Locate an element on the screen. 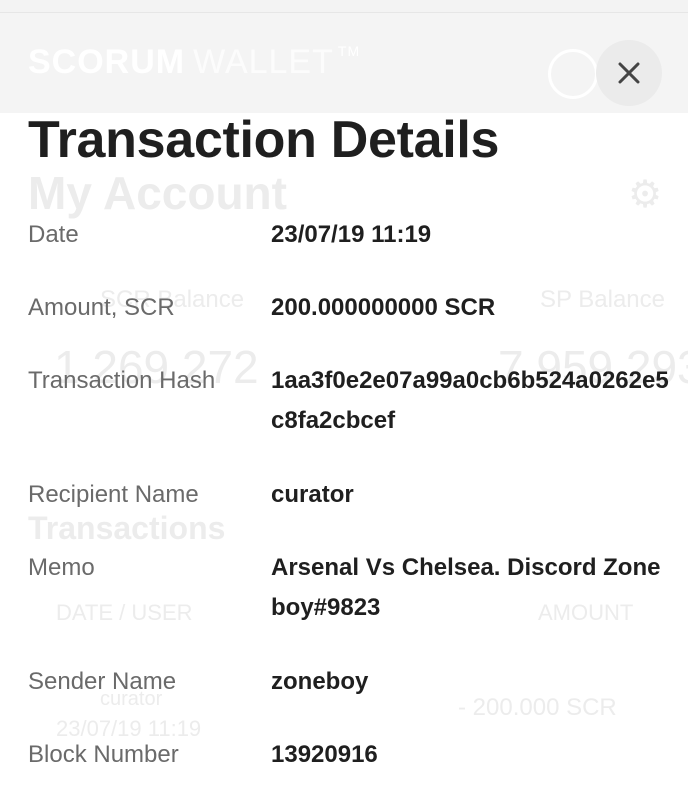 The height and width of the screenshot is (800, 688). amount-value: 200.000000000 SCR is located at coordinates (383, 307).